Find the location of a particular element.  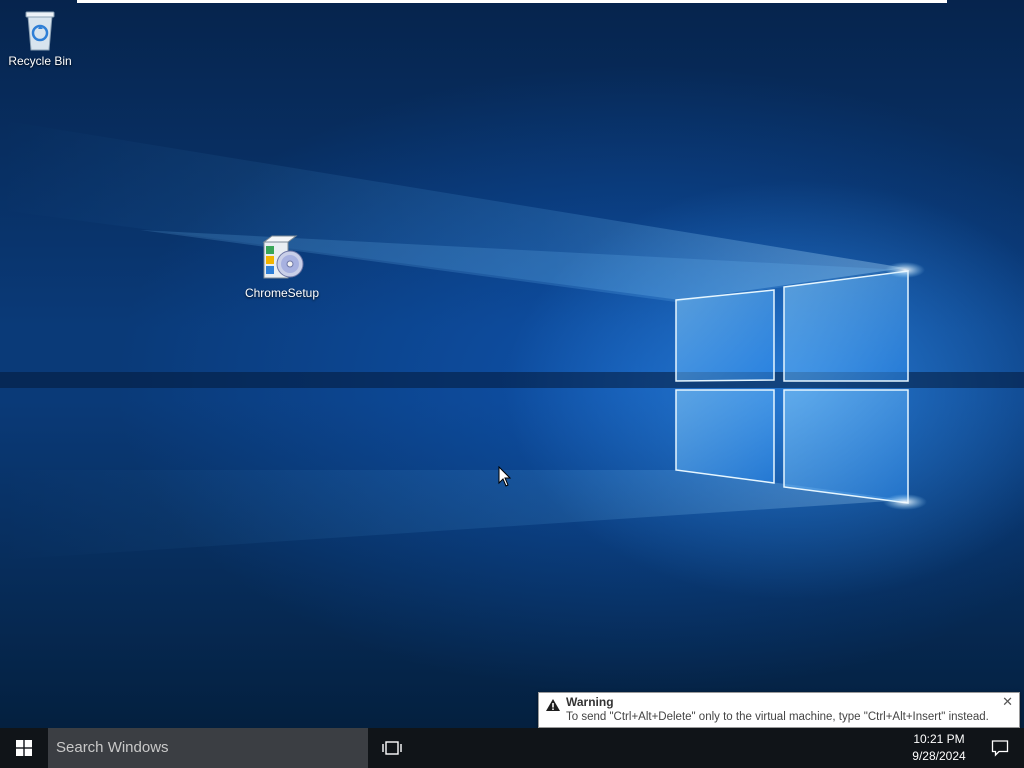

action-center-button is located at coordinates (1000, 748).